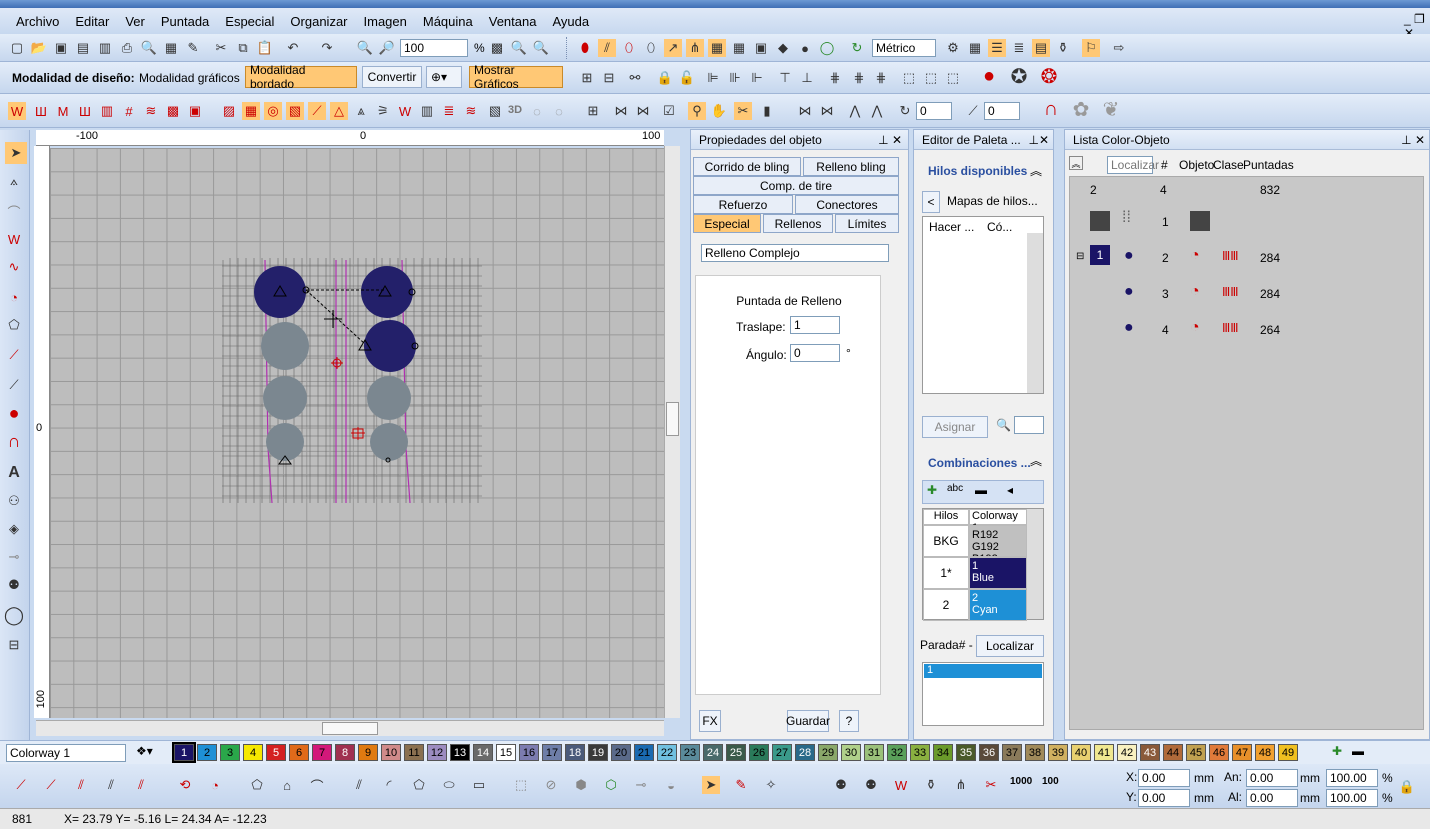  Describe the element at coordinates (1104, 752) in the screenshot. I see `color-swatch: 41` at that location.